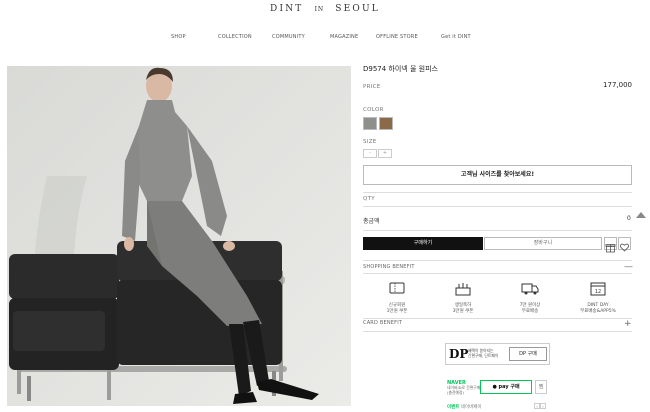 Image resolution: width=650 pixels, height=412 pixels. I want to click on delivery-truck-icon, so click(530, 289).